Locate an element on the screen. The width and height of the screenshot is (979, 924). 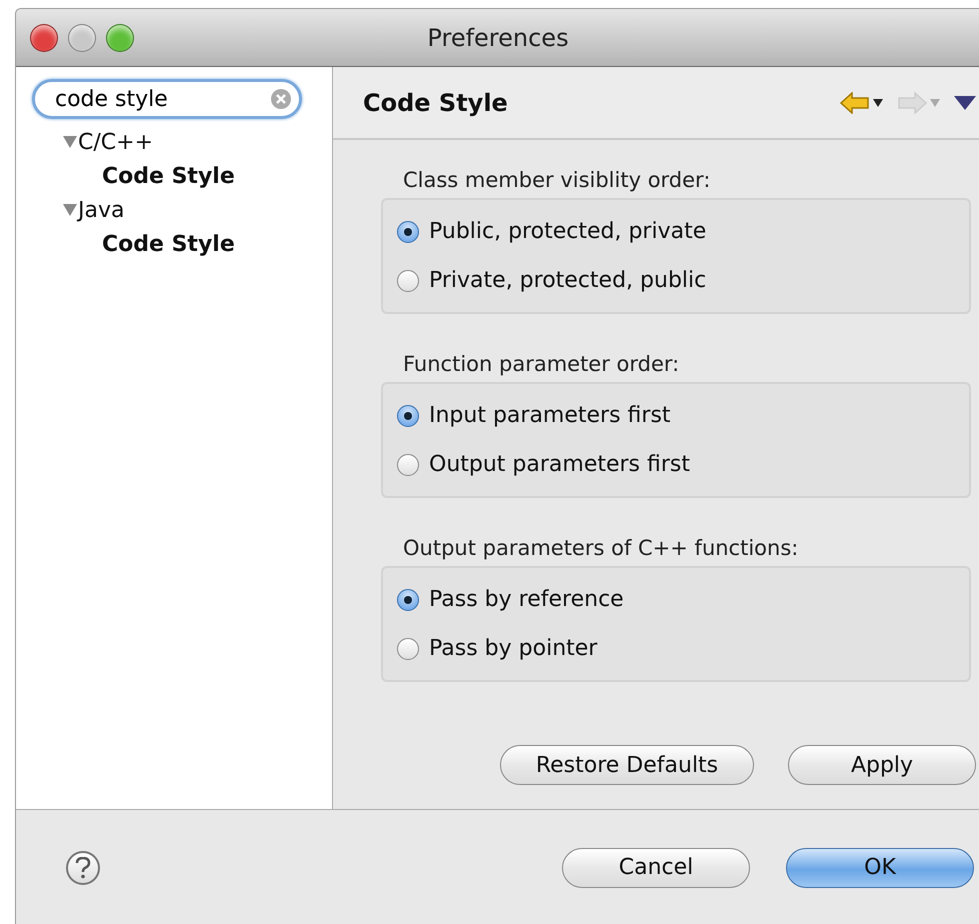
help-button is located at coordinates (83, 867).